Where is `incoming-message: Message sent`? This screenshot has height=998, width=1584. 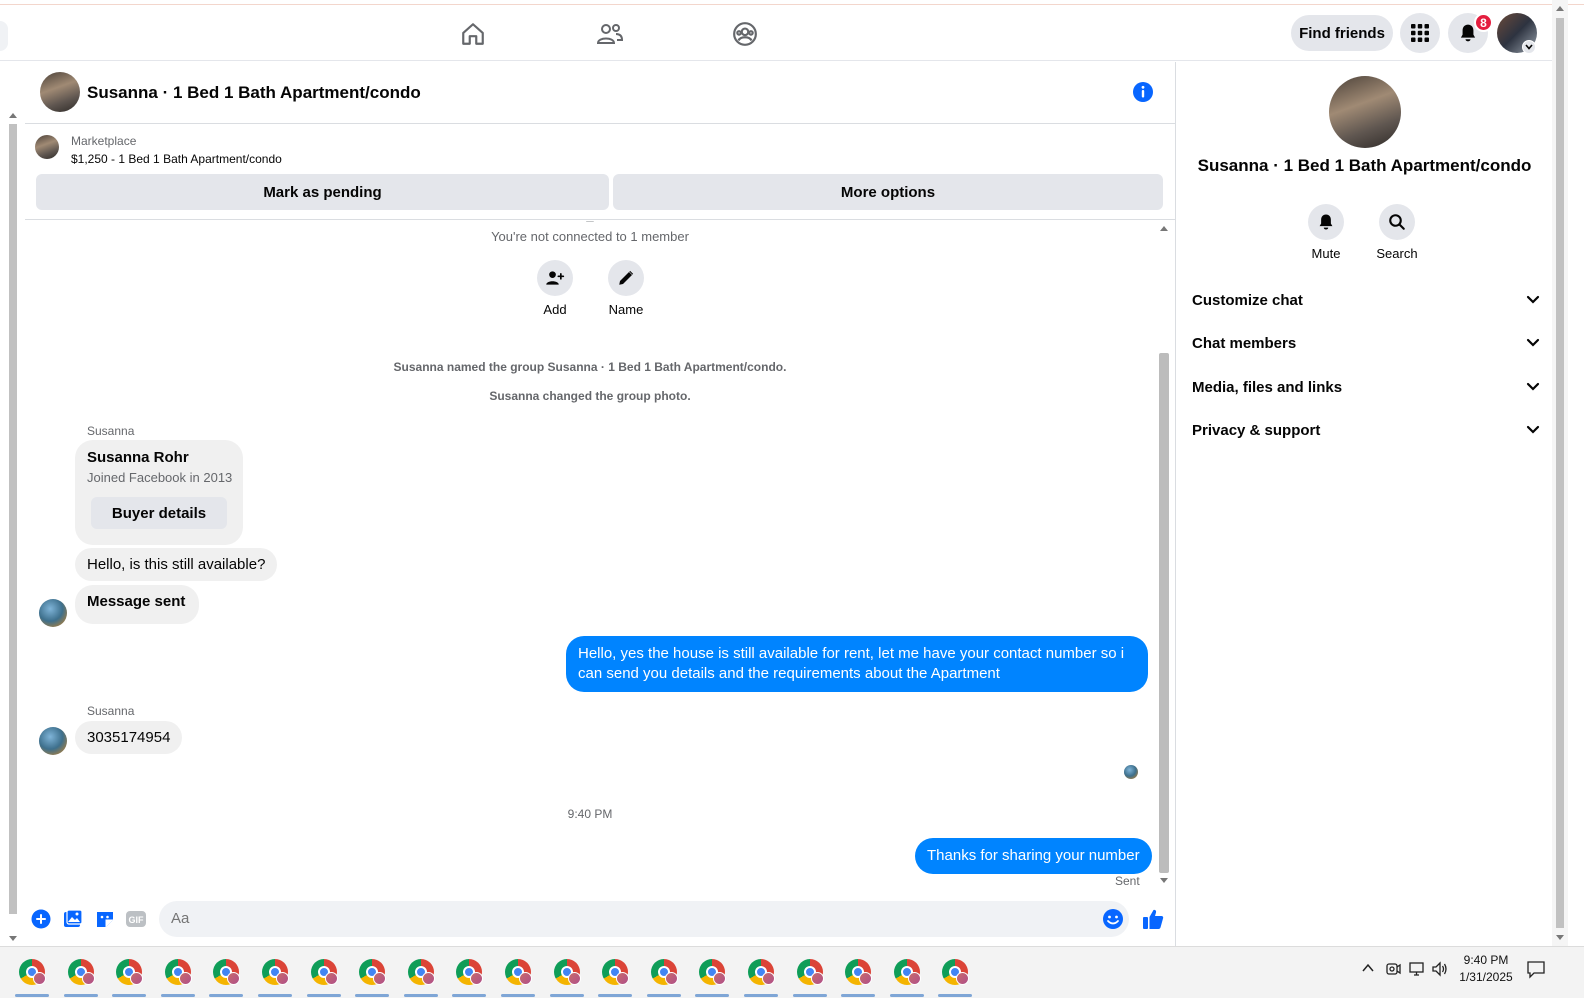 incoming-message: Message sent is located at coordinates (137, 604).